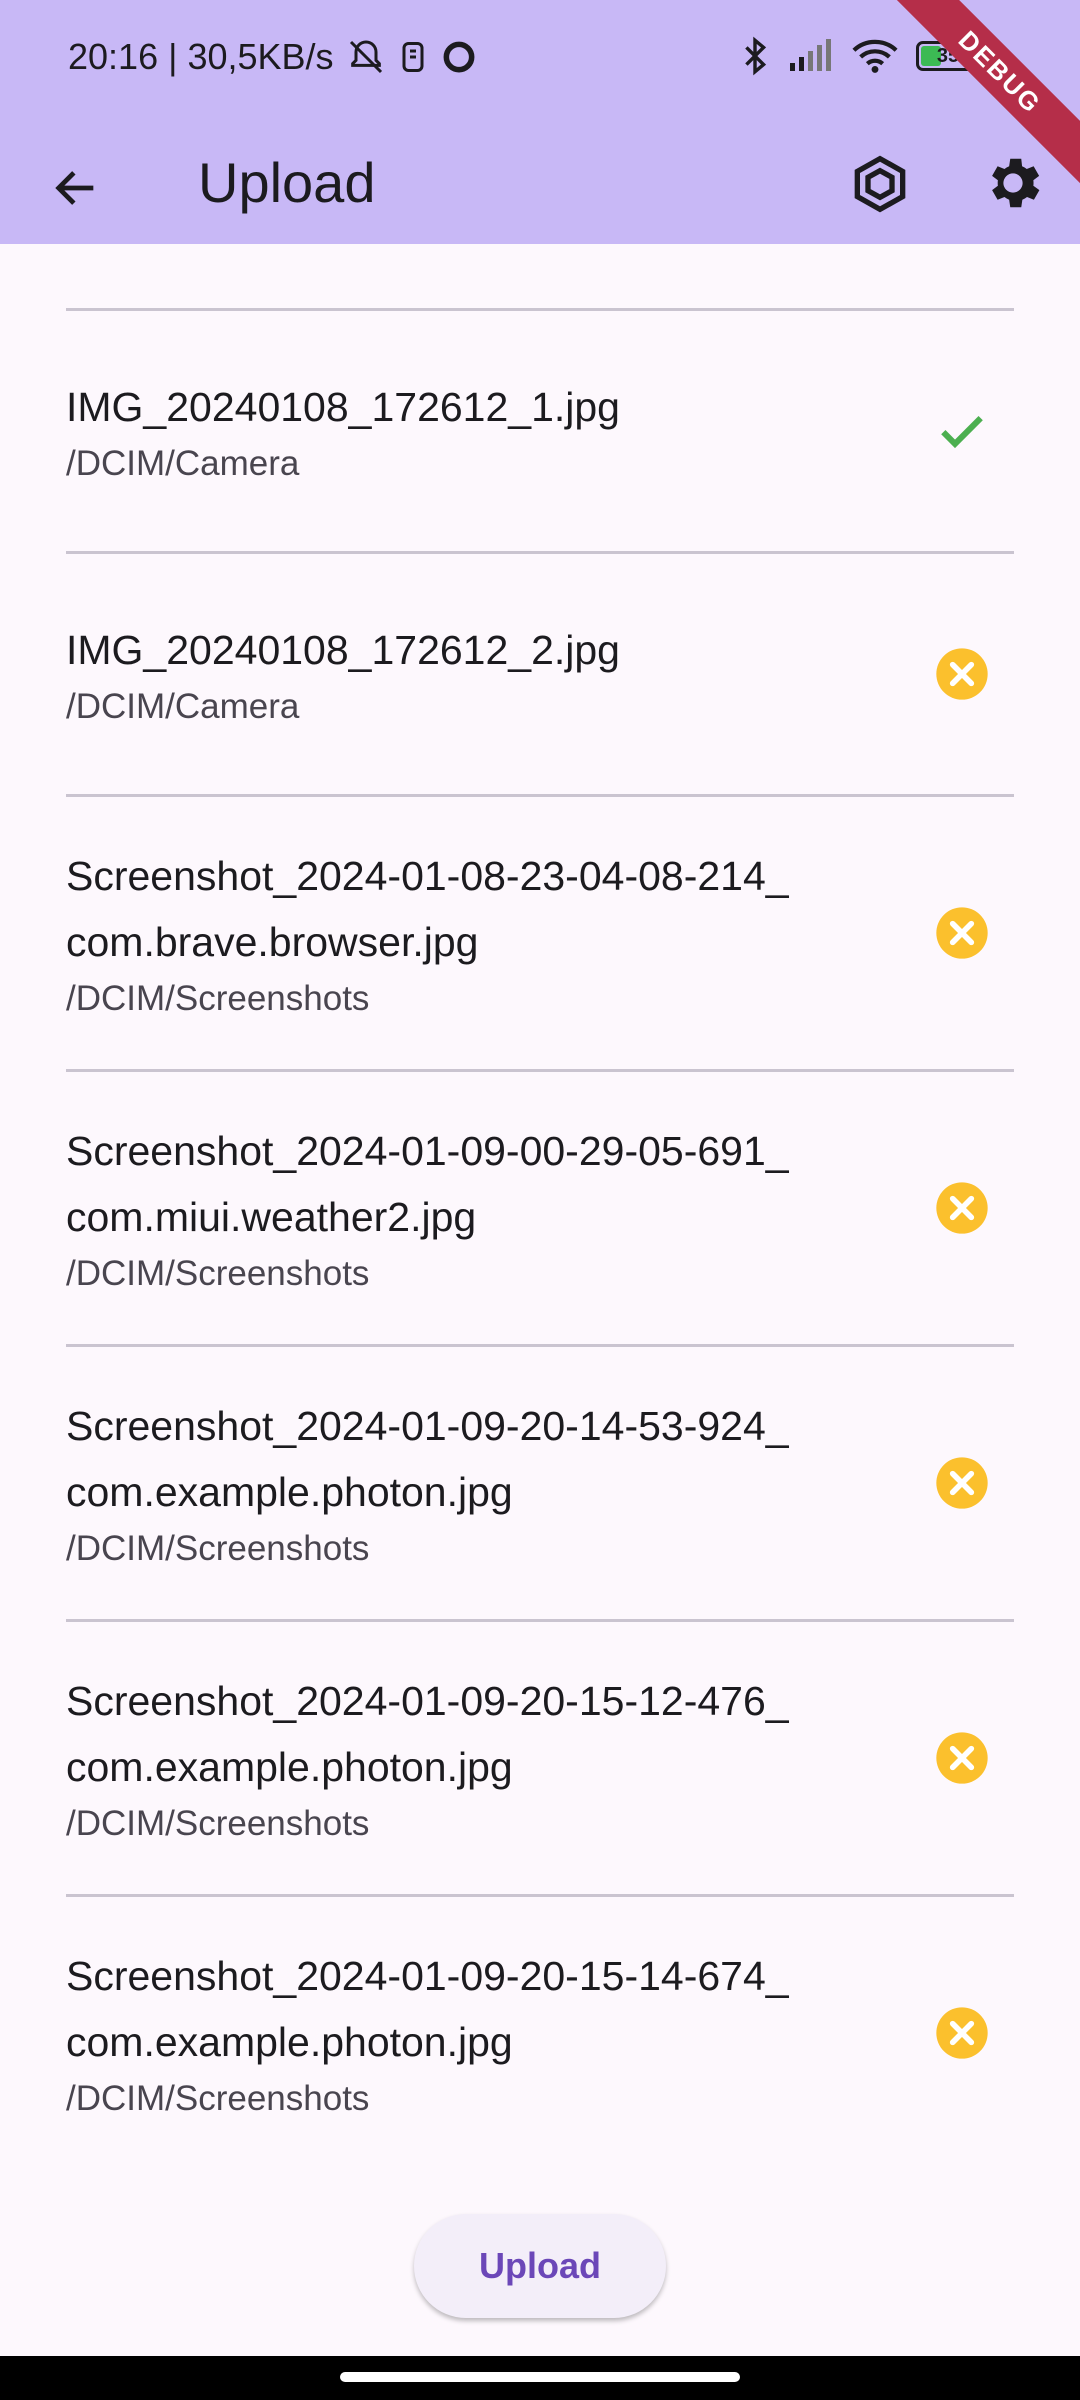 Image resolution: width=1080 pixels, height=2400 pixels. I want to click on arrow-back-icon, so click(74, 188).